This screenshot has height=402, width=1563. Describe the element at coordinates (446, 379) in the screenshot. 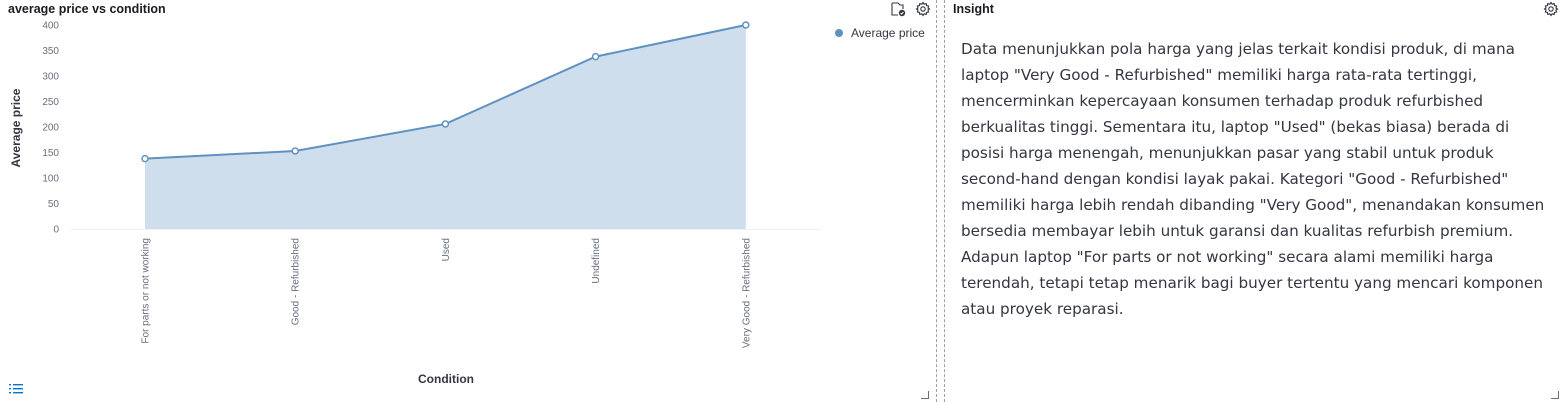

I see `x-axis-title: Condition` at that location.